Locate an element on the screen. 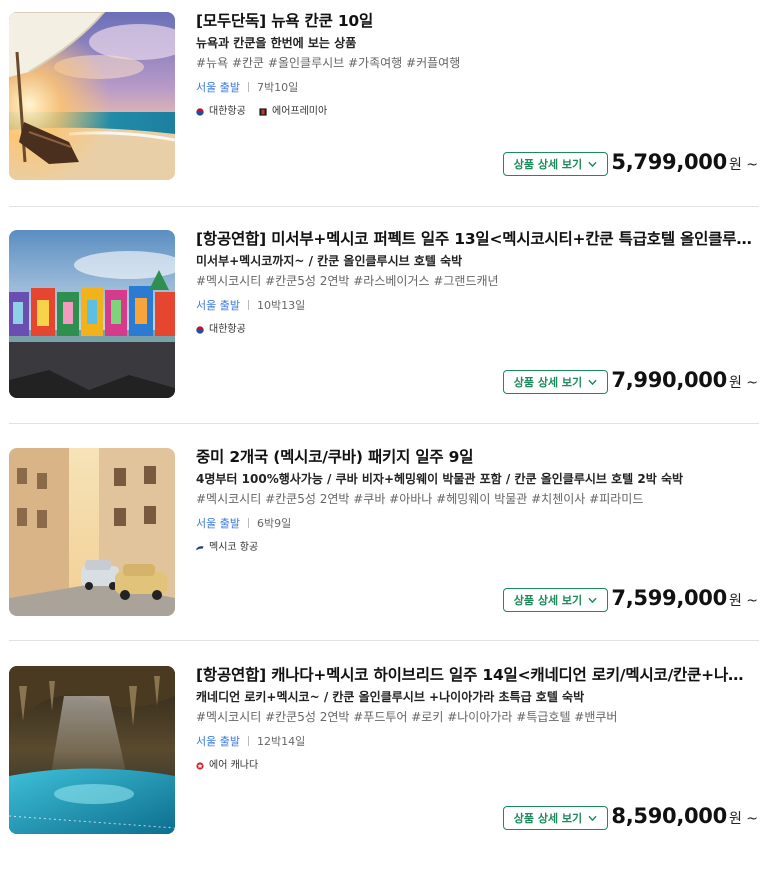  product-tags: #멕시코시티 #칸쿤5성 2연박 #라스베이거스 #그랜드캐년 is located at coordinates (347, 281).